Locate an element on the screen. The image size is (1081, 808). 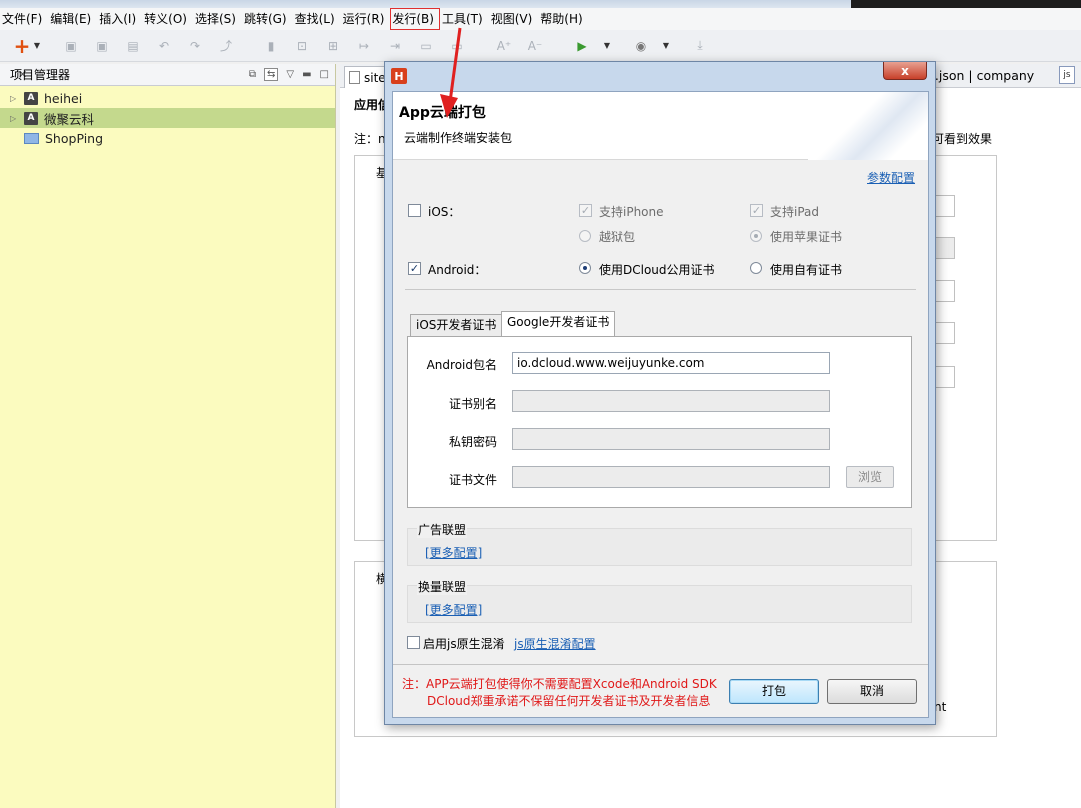
js-obfuscate-checkbox is located at coordinates (413, 642).